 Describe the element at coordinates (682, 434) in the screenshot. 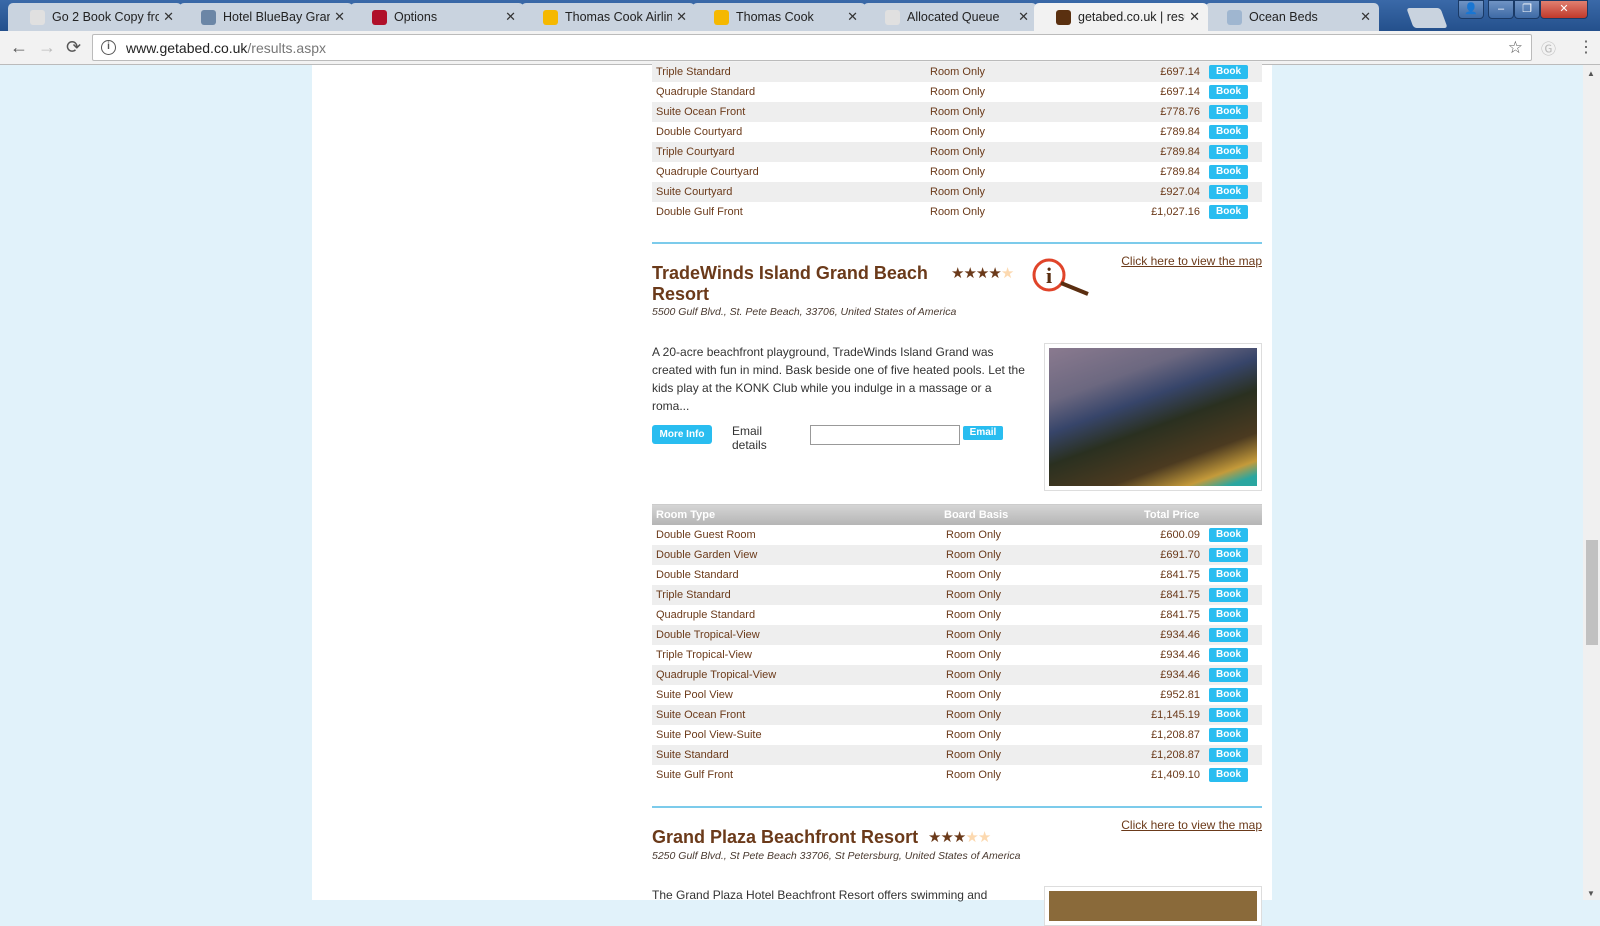

I see `more-info-button: More Info` at that location.